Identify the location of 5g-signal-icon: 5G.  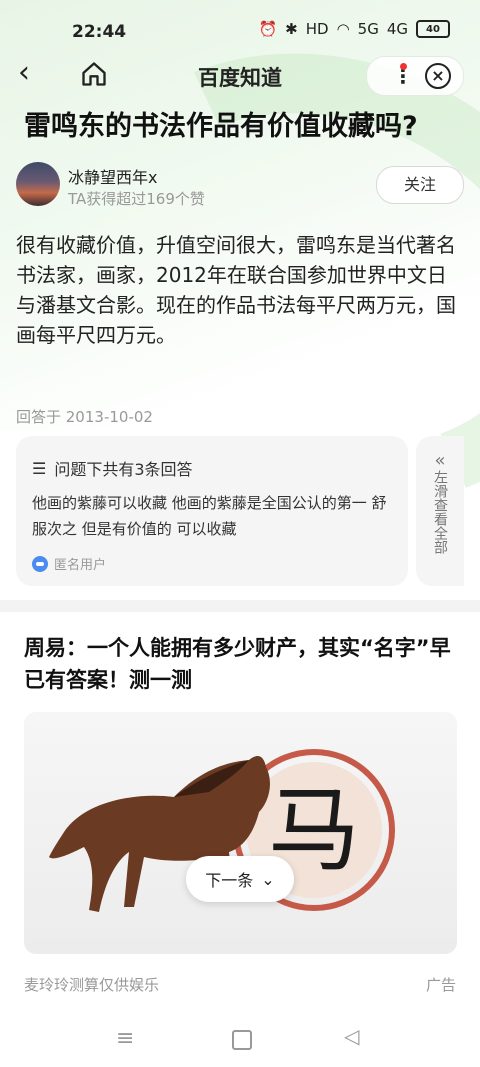
(368, 29).